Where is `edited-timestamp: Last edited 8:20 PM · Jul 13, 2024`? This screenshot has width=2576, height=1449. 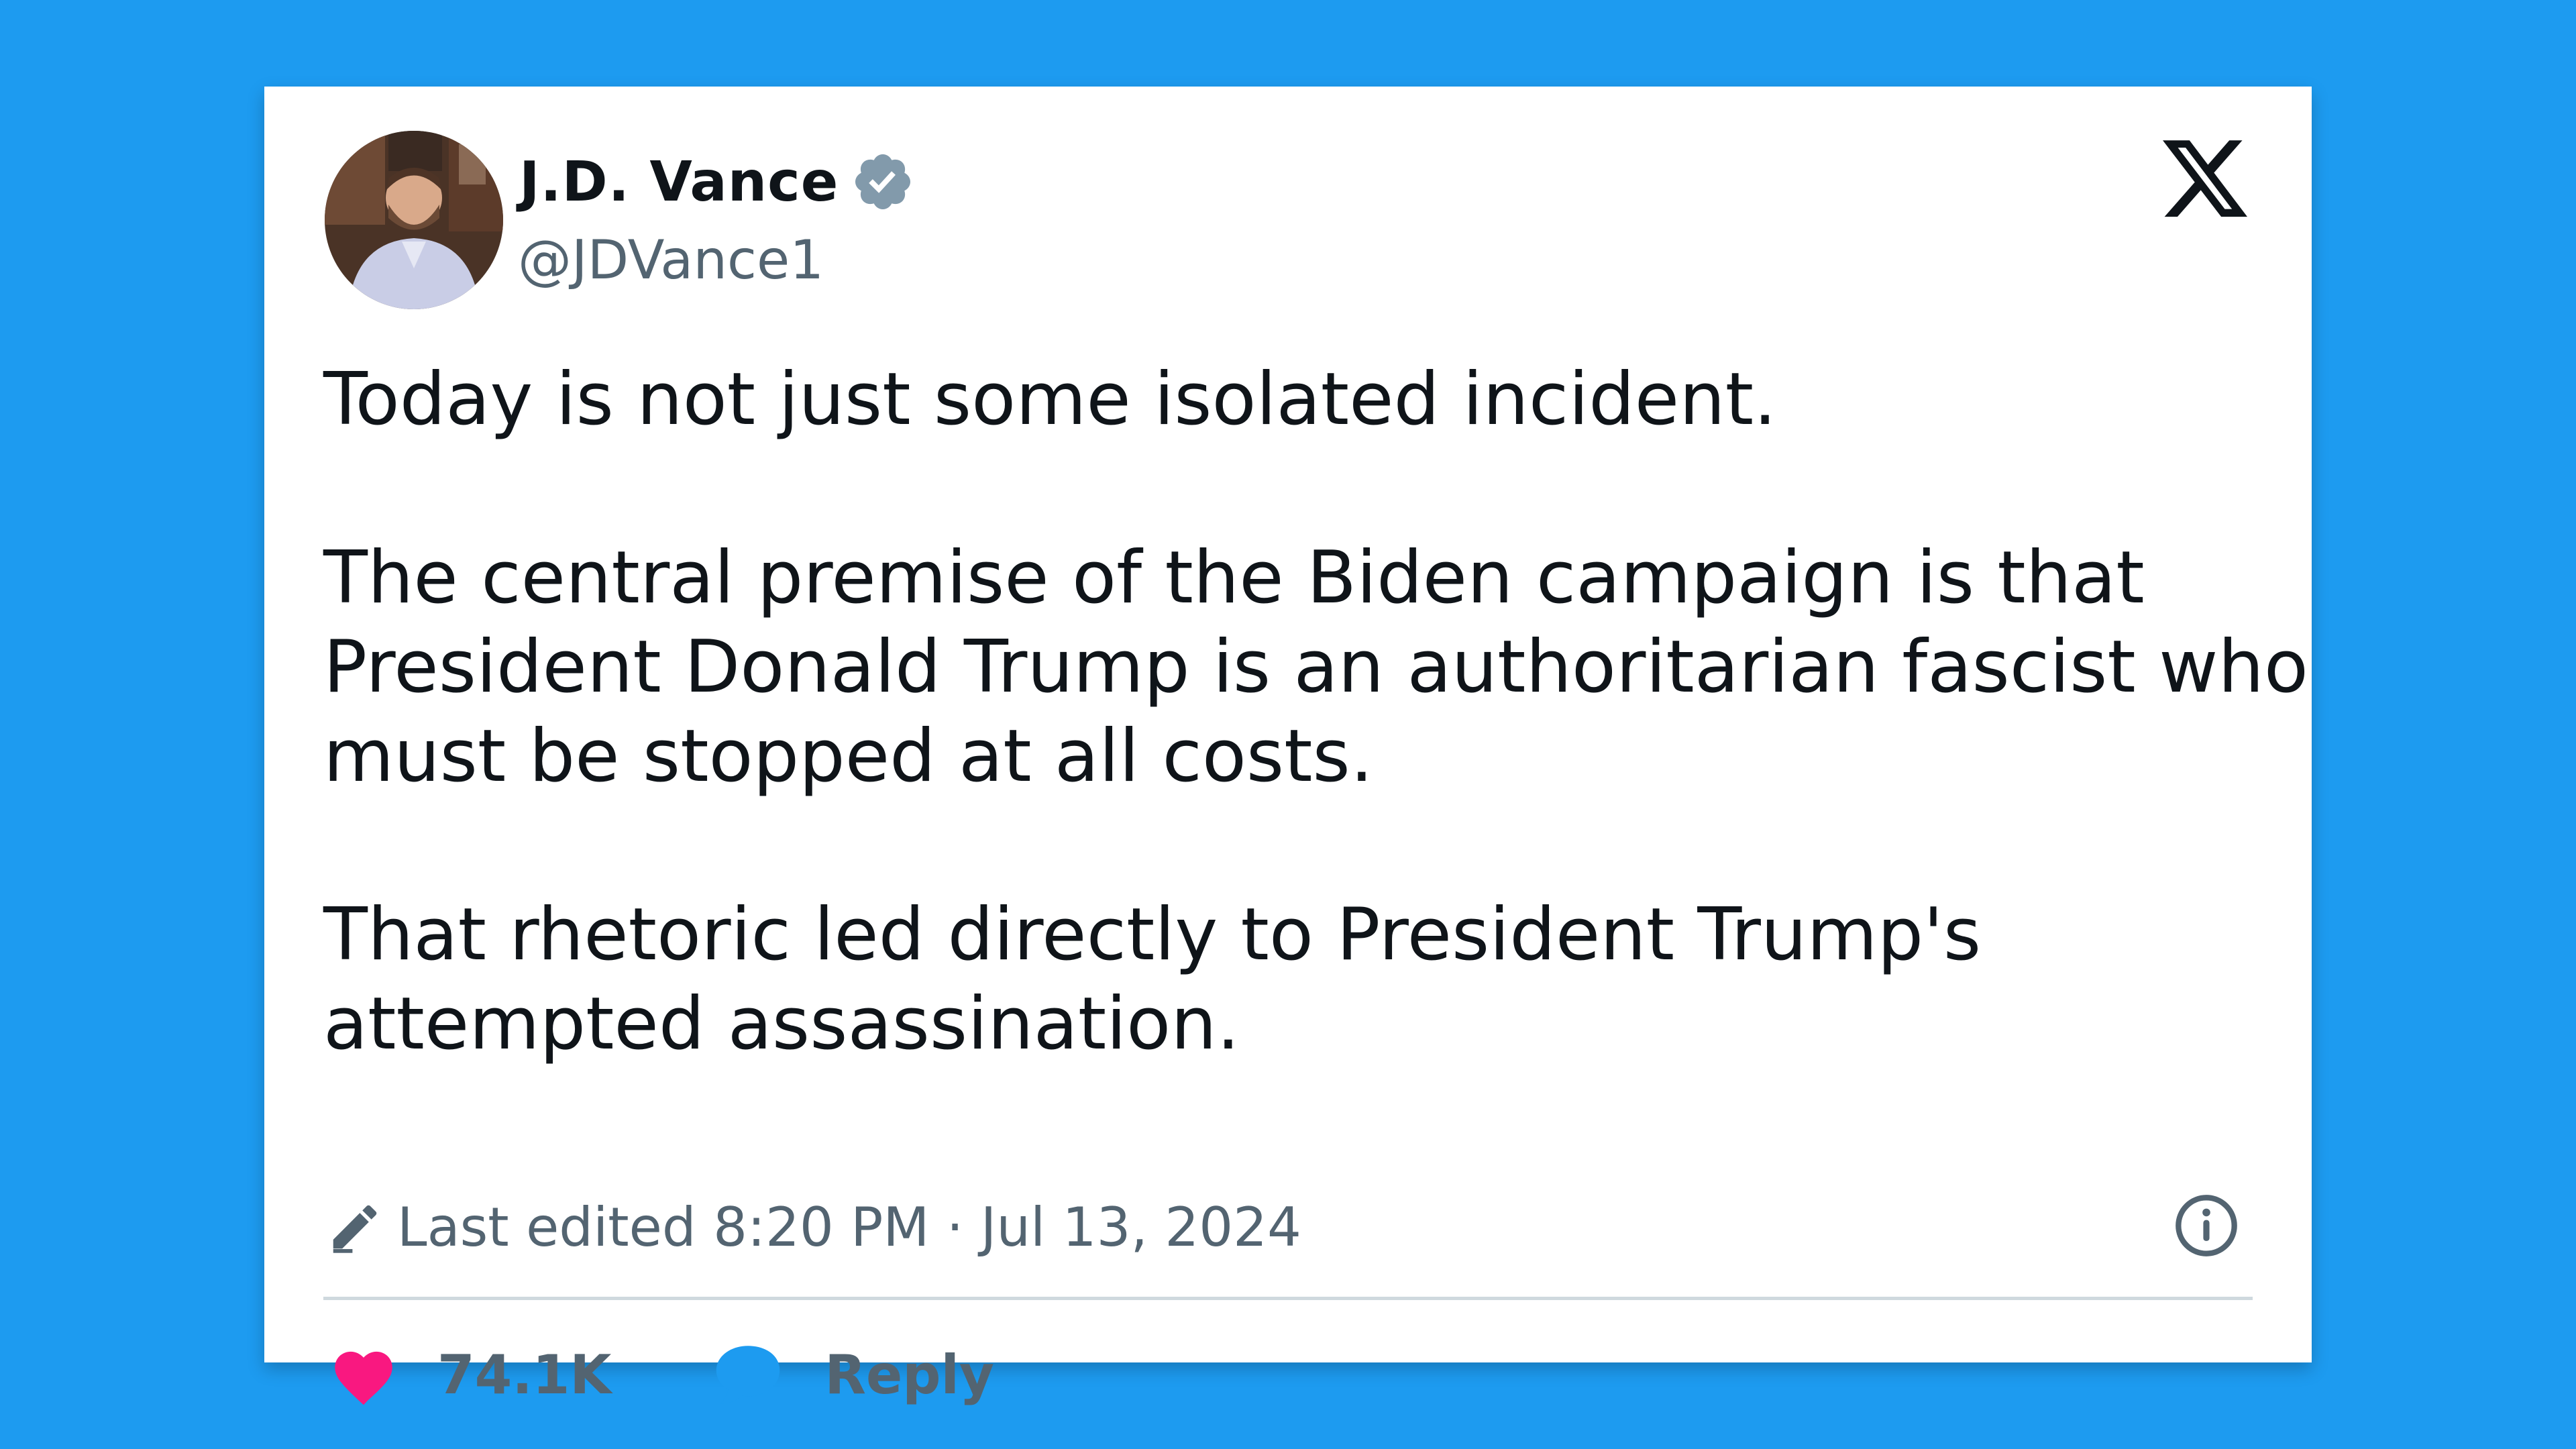
edited-timestamp: Last edited 8:20 PM · Jul 13, 2024 is located at coordinates (849, 1227).